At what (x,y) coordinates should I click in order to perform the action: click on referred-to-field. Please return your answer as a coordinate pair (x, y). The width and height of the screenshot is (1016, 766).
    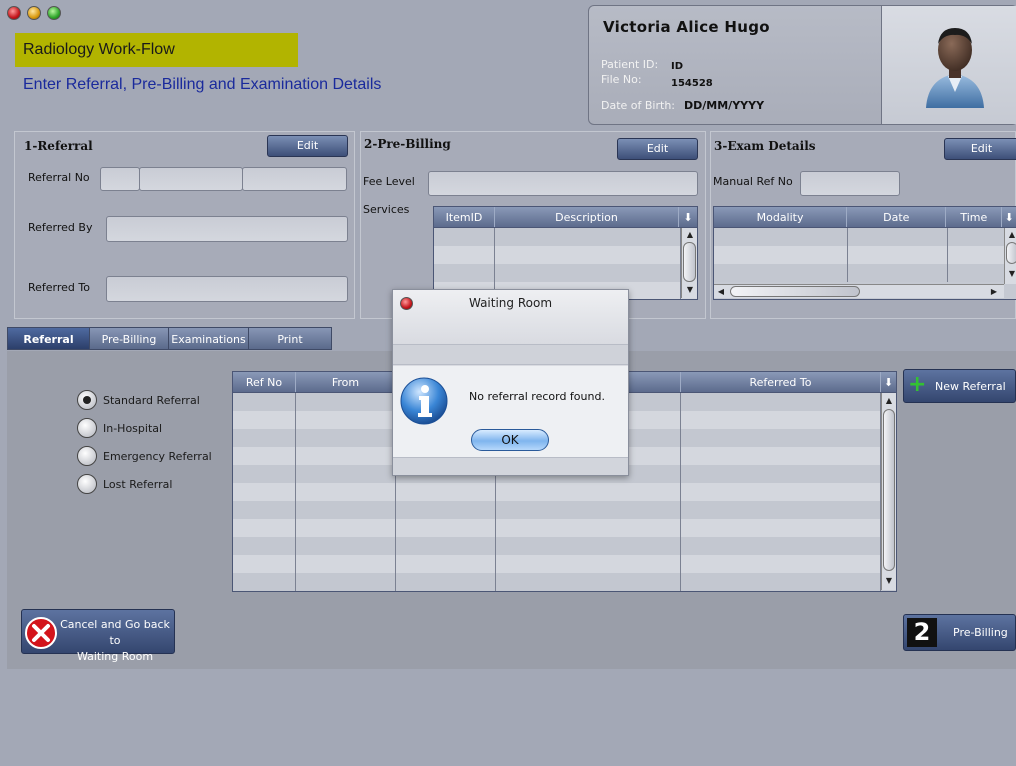
    Looking at the image, I should click on (227, 289).